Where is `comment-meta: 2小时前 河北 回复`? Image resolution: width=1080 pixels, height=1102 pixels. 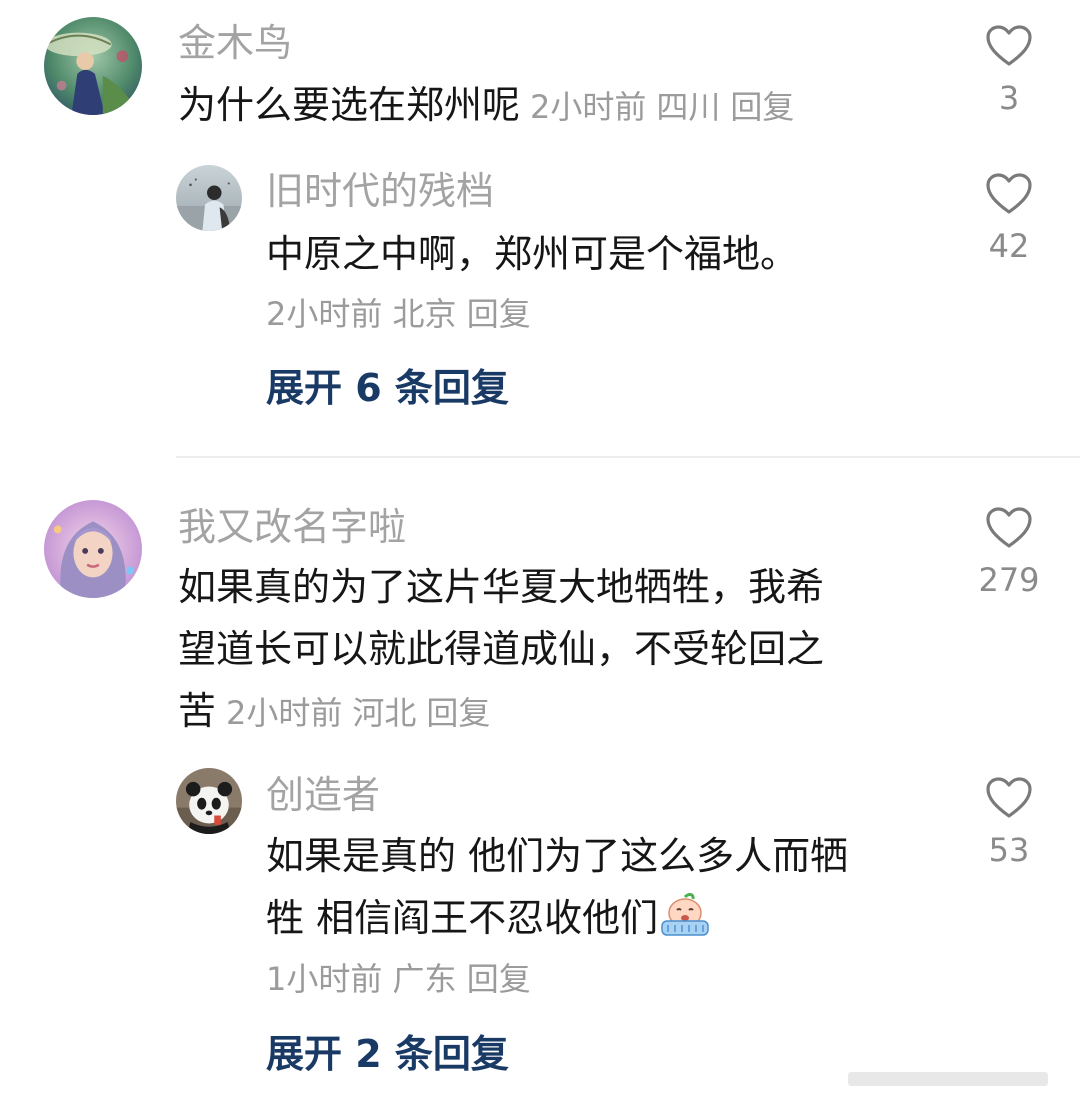
comment-meta: 2小时前 河北 回复 is located at coordinates (358, 713).